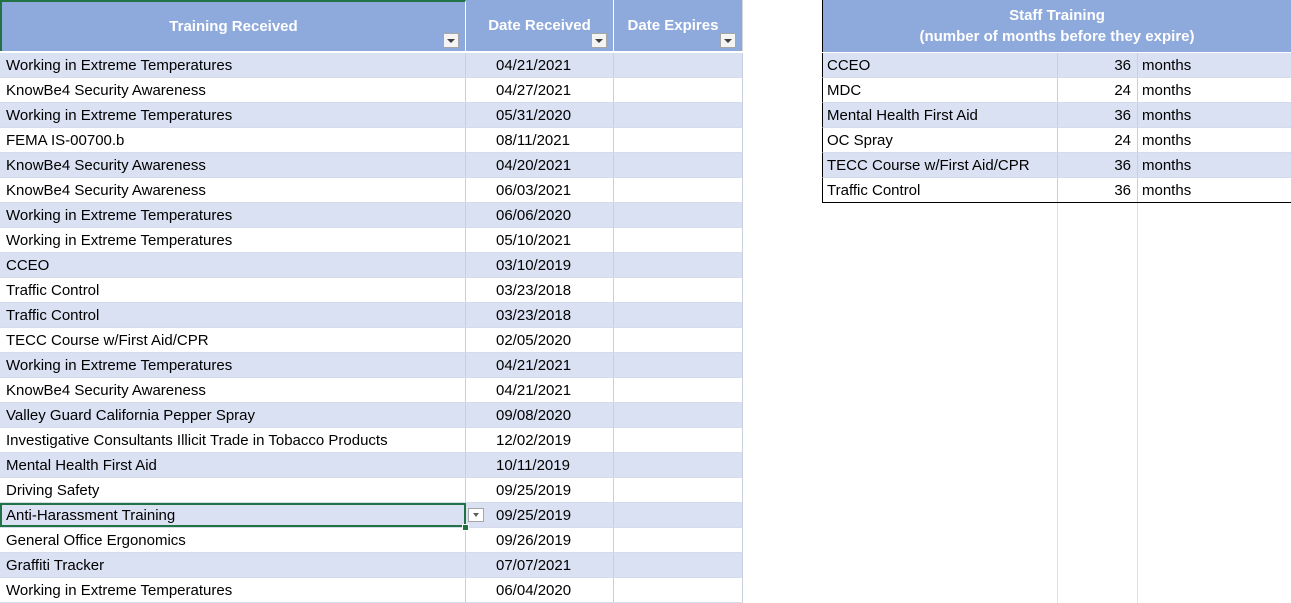 The height and width of the screenshot is (603, 1291). I want to click on date-received-cell: 07/07/2021, so click(540, 565).